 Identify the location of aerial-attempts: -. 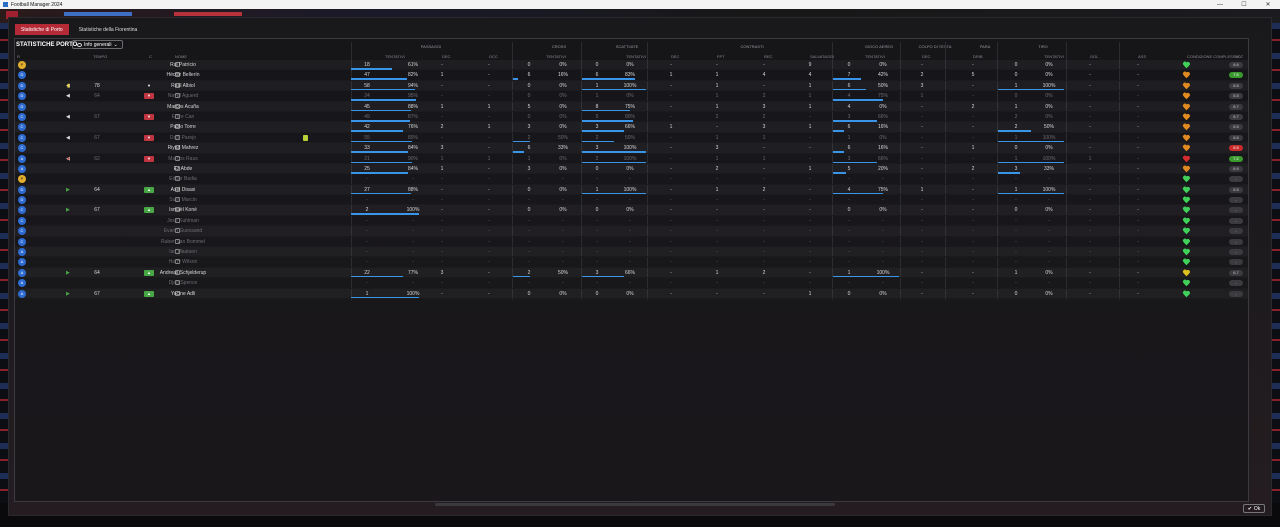
(849, 200).